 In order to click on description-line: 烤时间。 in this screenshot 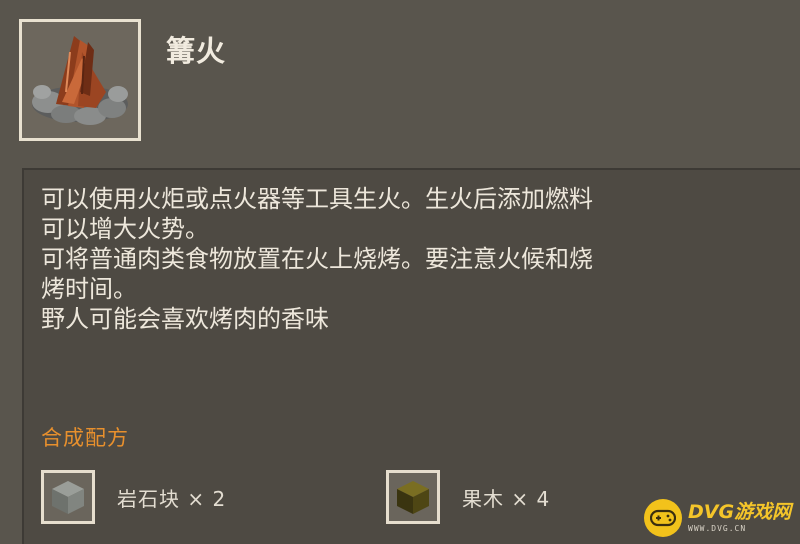, I will do `click(89, 289)`.